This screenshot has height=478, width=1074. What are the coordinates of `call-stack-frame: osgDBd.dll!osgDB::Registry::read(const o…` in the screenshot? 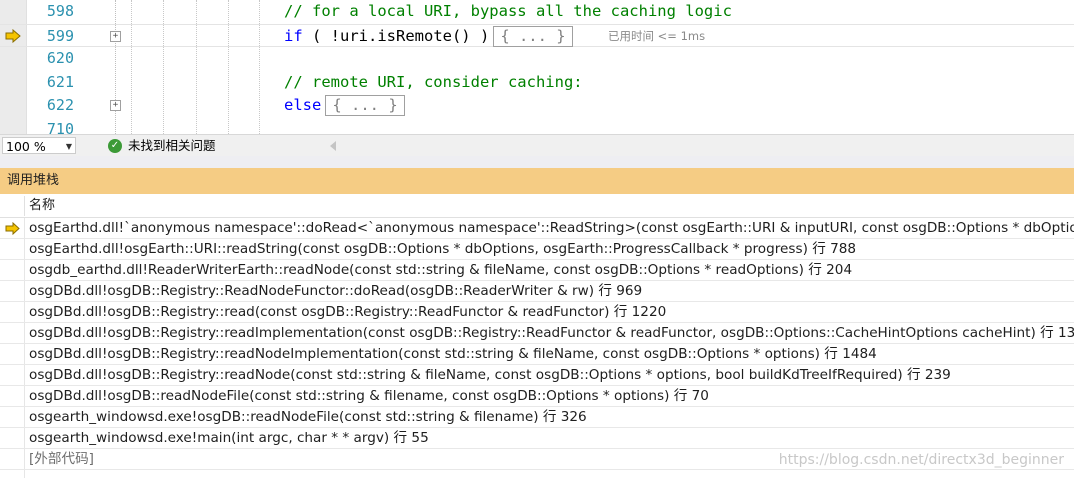 It's located at (537, 312).